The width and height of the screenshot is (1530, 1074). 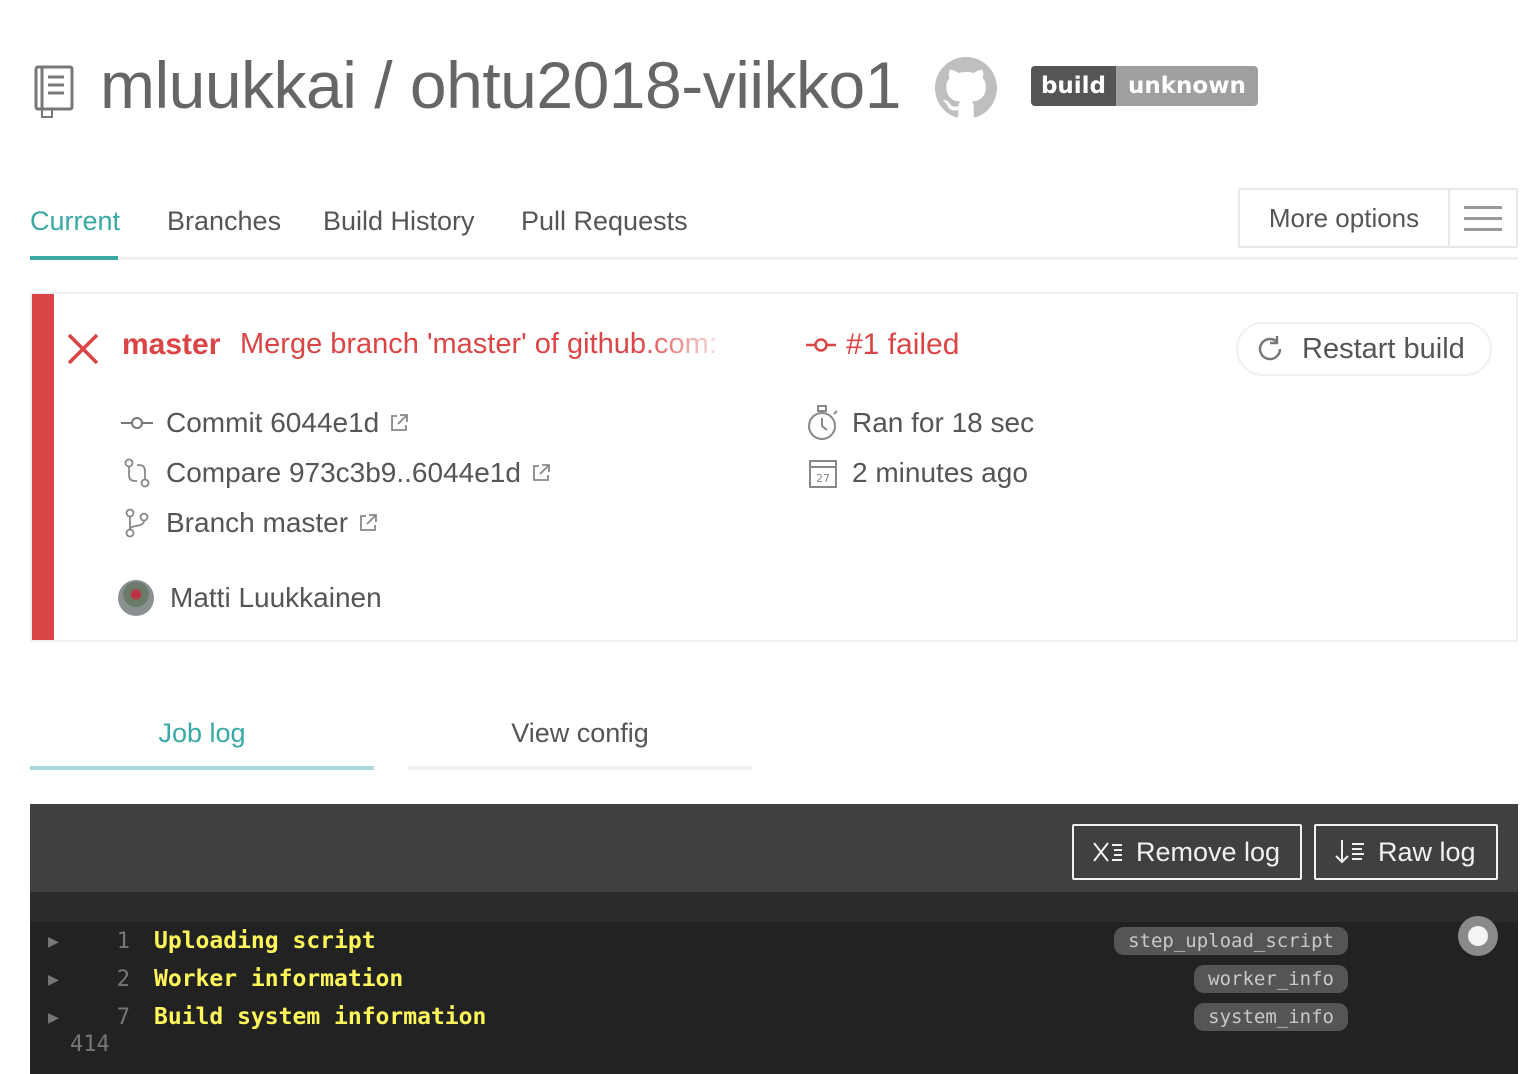 I want to click on fold-tag: worker_info, so click(x=1271, y=979).